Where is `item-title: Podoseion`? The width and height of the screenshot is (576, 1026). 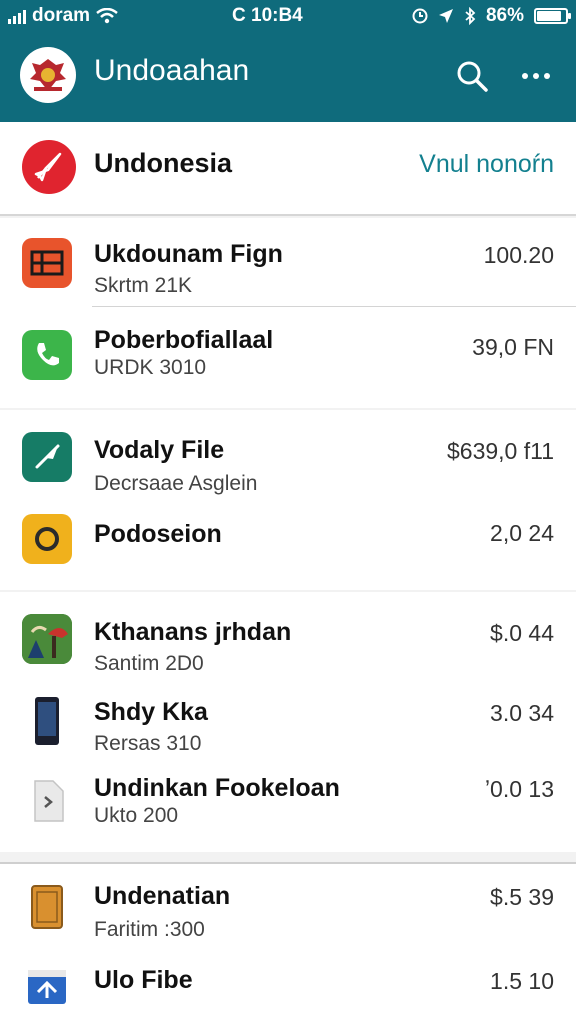 item-title: Podoseion is located at coordinates (158, 534).